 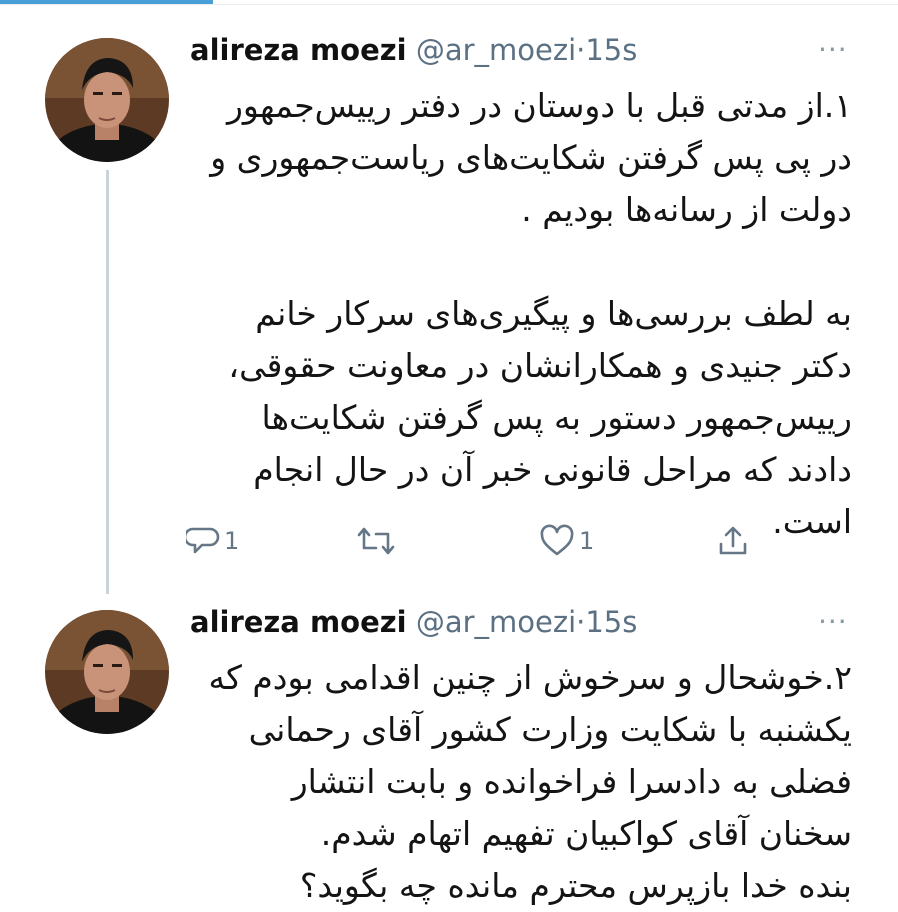 I want to click on retweet-button, so click(x=376, y=541).